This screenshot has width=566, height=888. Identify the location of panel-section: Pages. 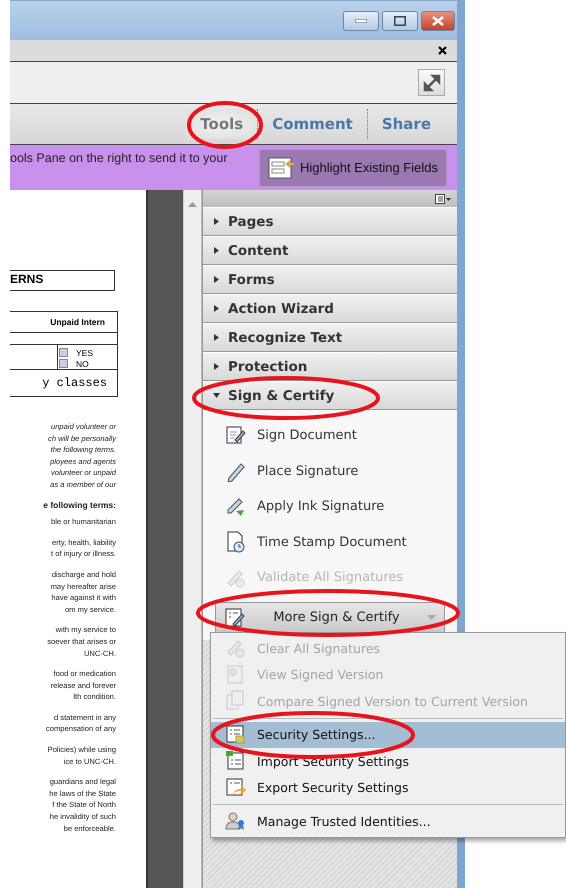
(330, 221).